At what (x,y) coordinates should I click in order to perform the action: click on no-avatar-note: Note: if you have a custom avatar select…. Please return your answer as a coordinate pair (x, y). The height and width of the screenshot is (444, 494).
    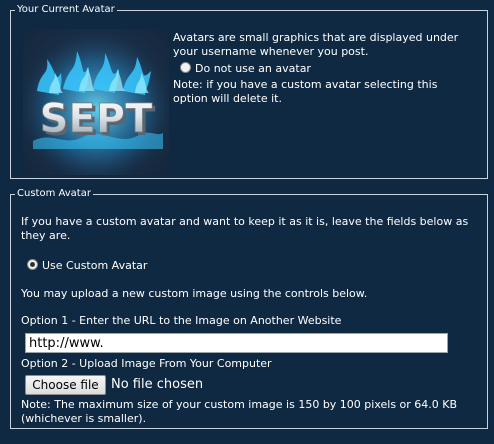
    Looking at the image, I should click on (305, 91).